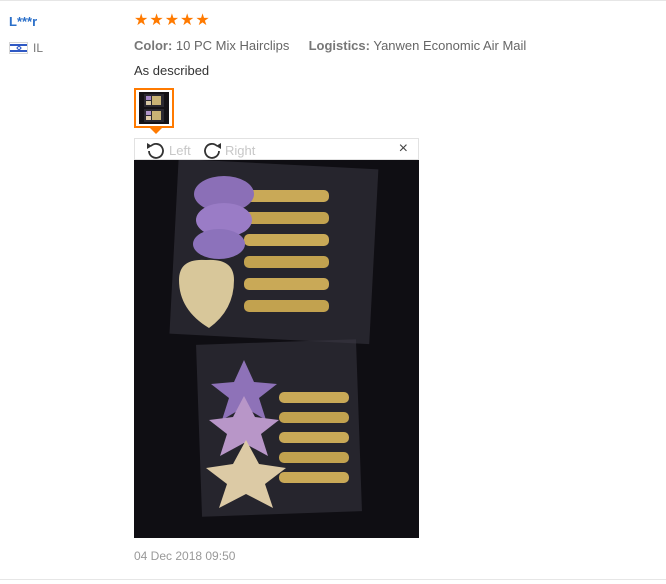 The image size is (666, 584). Describe the element at coordinates (333, 0) in the screenshot. I see `top-divider` at that location.